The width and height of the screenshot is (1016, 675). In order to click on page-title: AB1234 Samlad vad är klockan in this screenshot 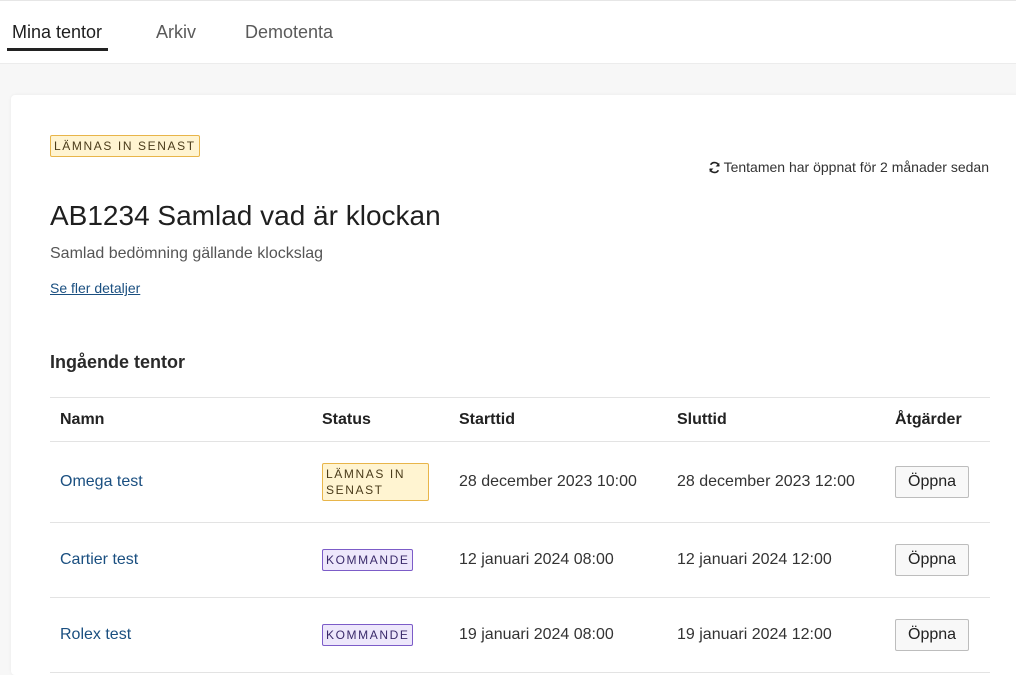, I will do `click(245, 215)`.